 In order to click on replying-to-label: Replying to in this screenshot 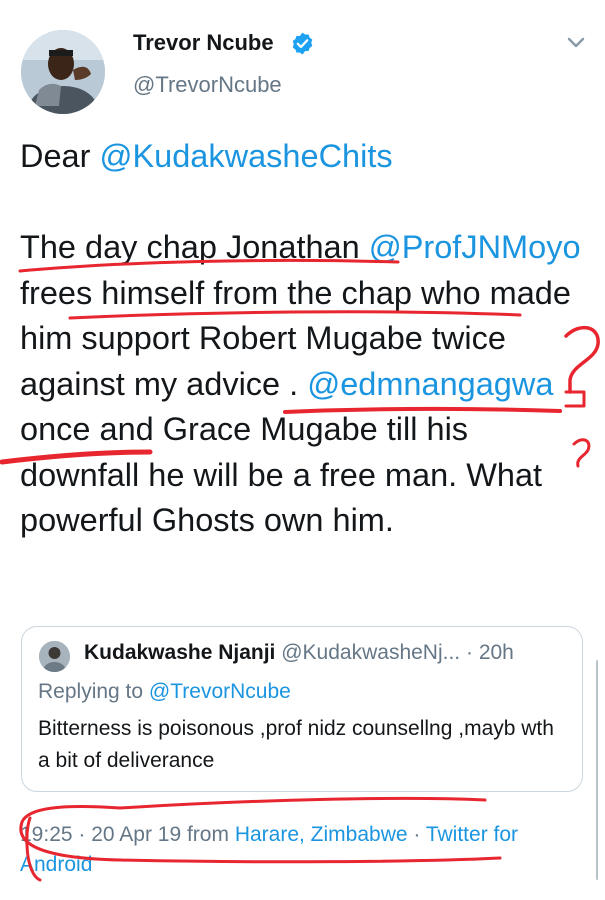, I will do `click(93, 691)`.